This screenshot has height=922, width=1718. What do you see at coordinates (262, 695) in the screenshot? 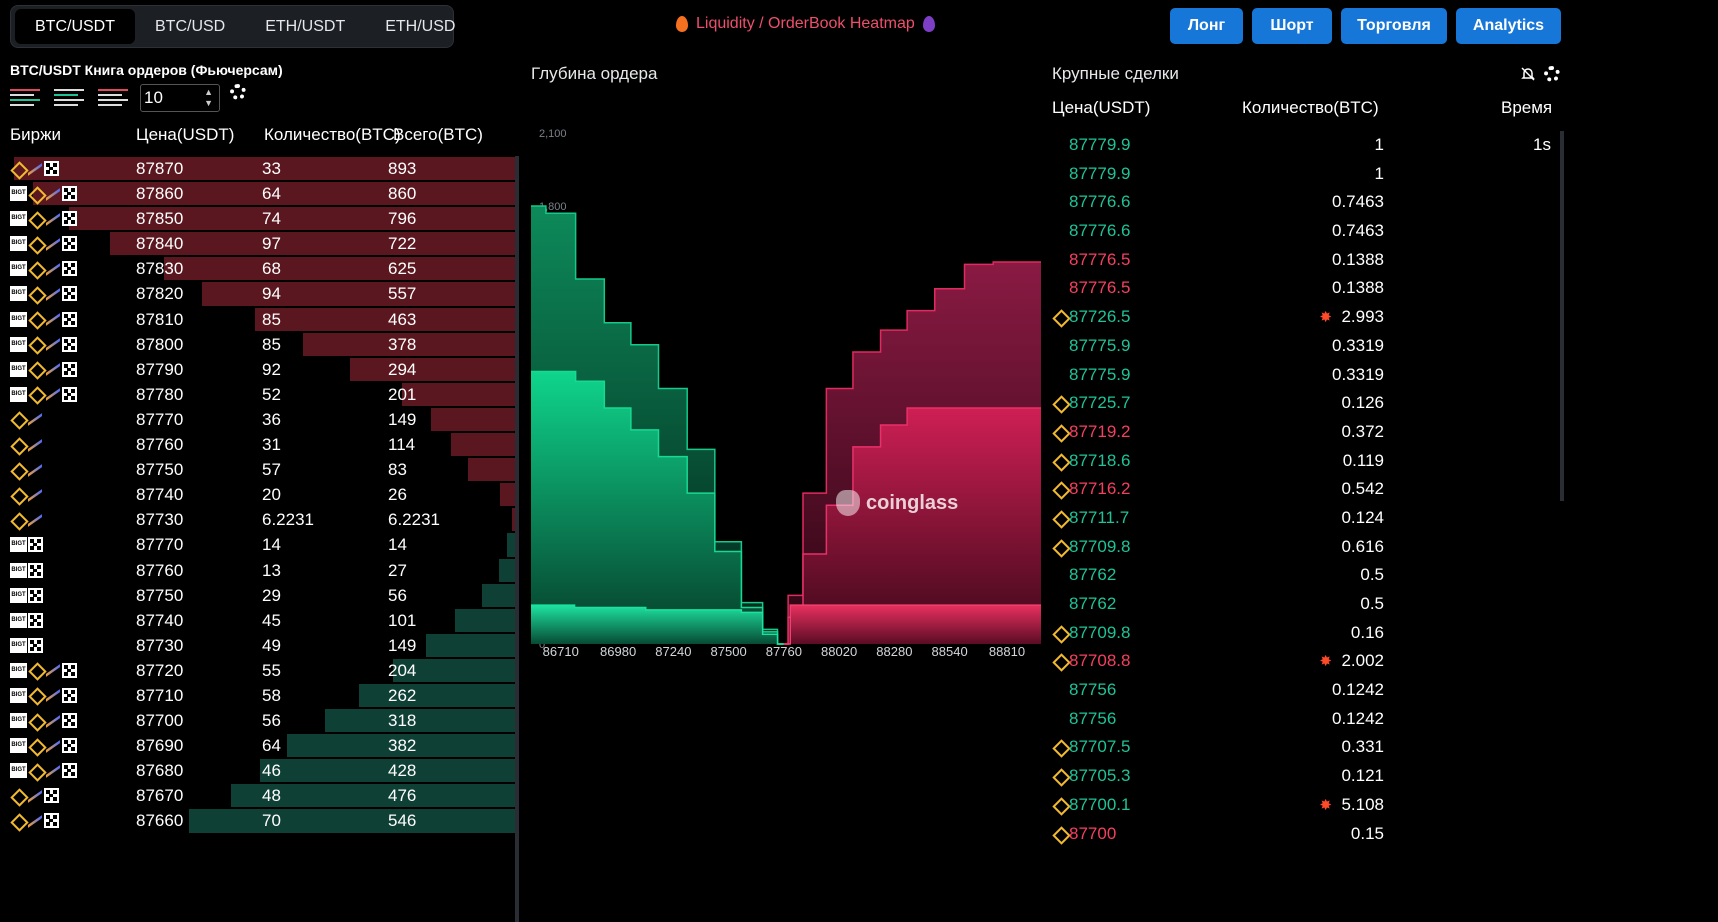
I see `orderbook-row: BIGT 87710 58 262` at bounding box center [262, 695].